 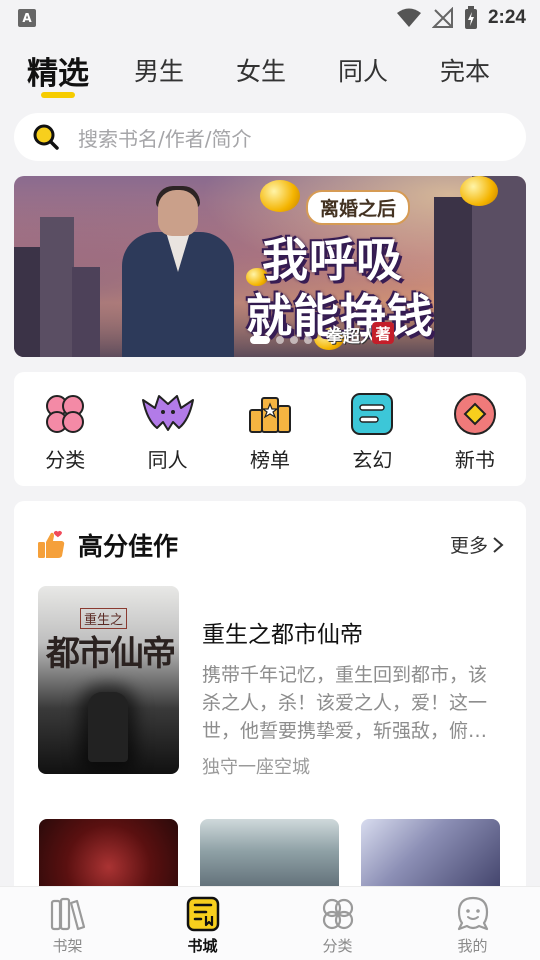 I want to click on notification-app-icon: A, so click(x=27, y=18).